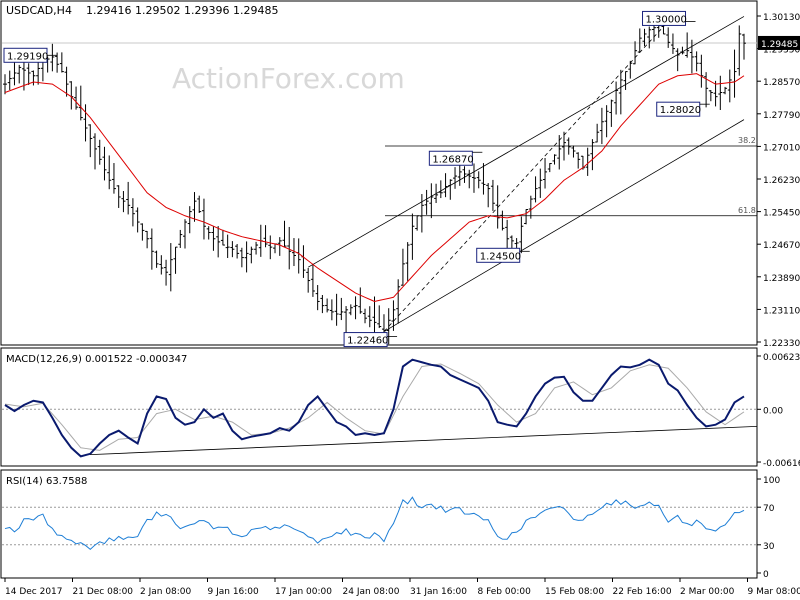  I want to click on level-label: 1.22460, so click(367, 341).